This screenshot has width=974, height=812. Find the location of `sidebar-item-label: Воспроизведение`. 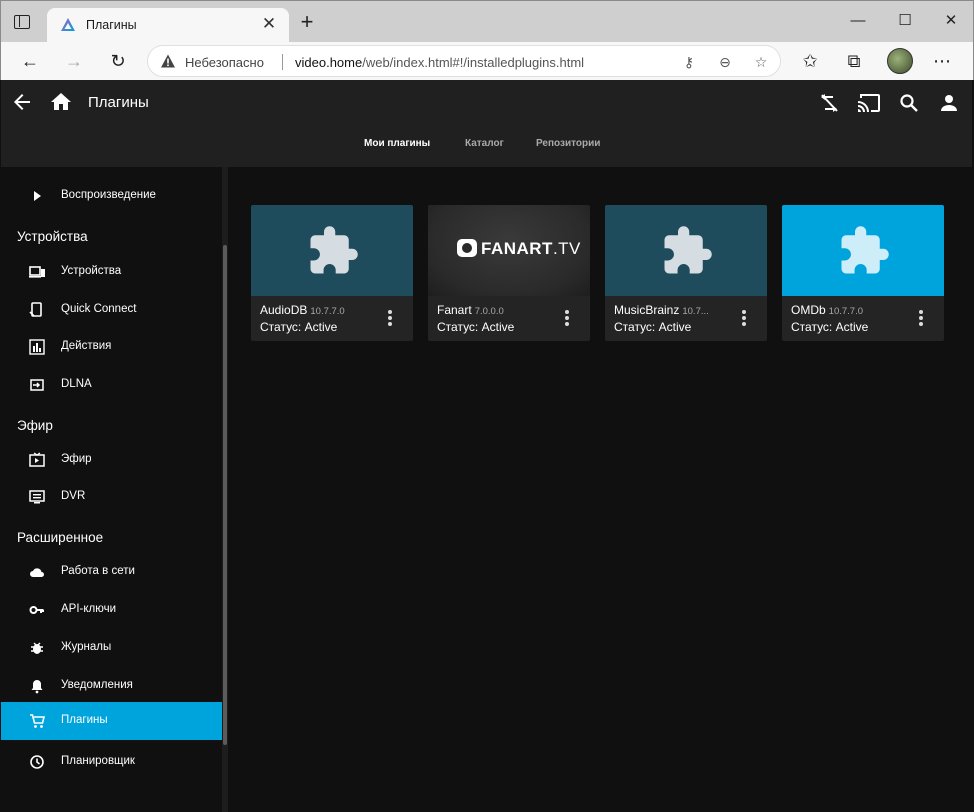

sidebar-item-label: Воспроизведение is located at coordinates (108, 195).